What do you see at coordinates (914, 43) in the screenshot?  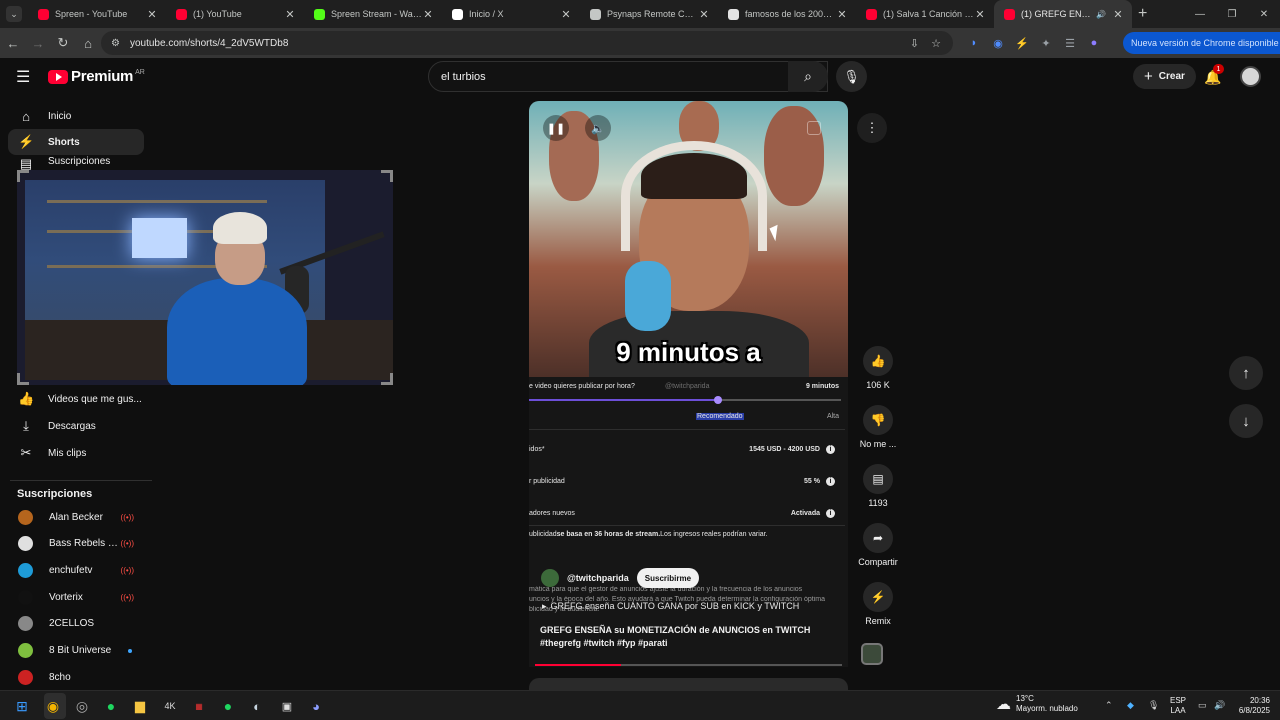 I see `install-app-icon: ⇩` at bounding box center [914, 43].